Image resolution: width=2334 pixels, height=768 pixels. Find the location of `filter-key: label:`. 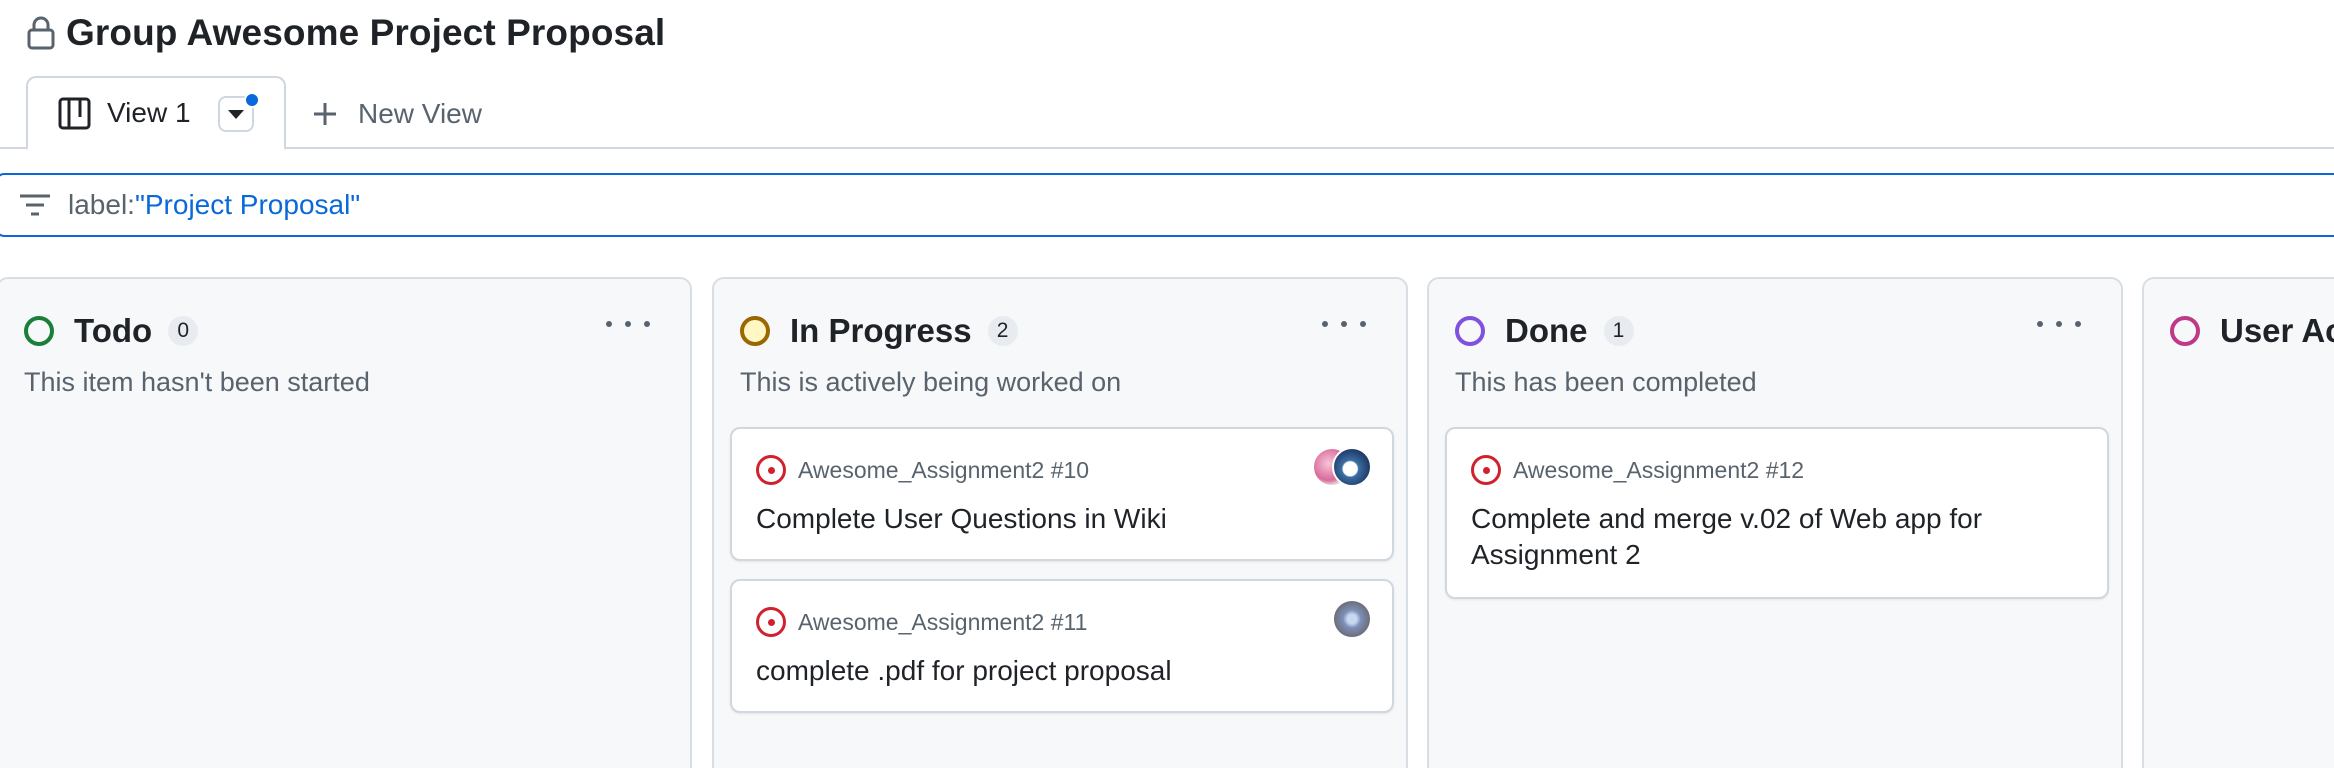

filter-key: label: is located at coordinates (101, 204).